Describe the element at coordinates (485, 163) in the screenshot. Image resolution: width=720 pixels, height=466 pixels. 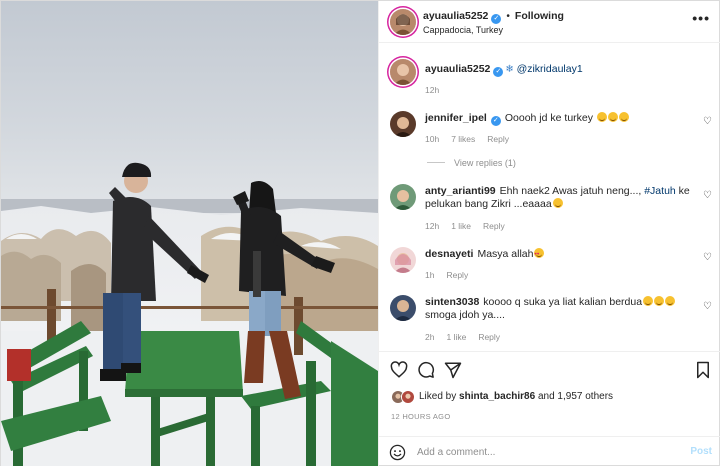
I see `view-replies-label: View replies (1)` at that location.